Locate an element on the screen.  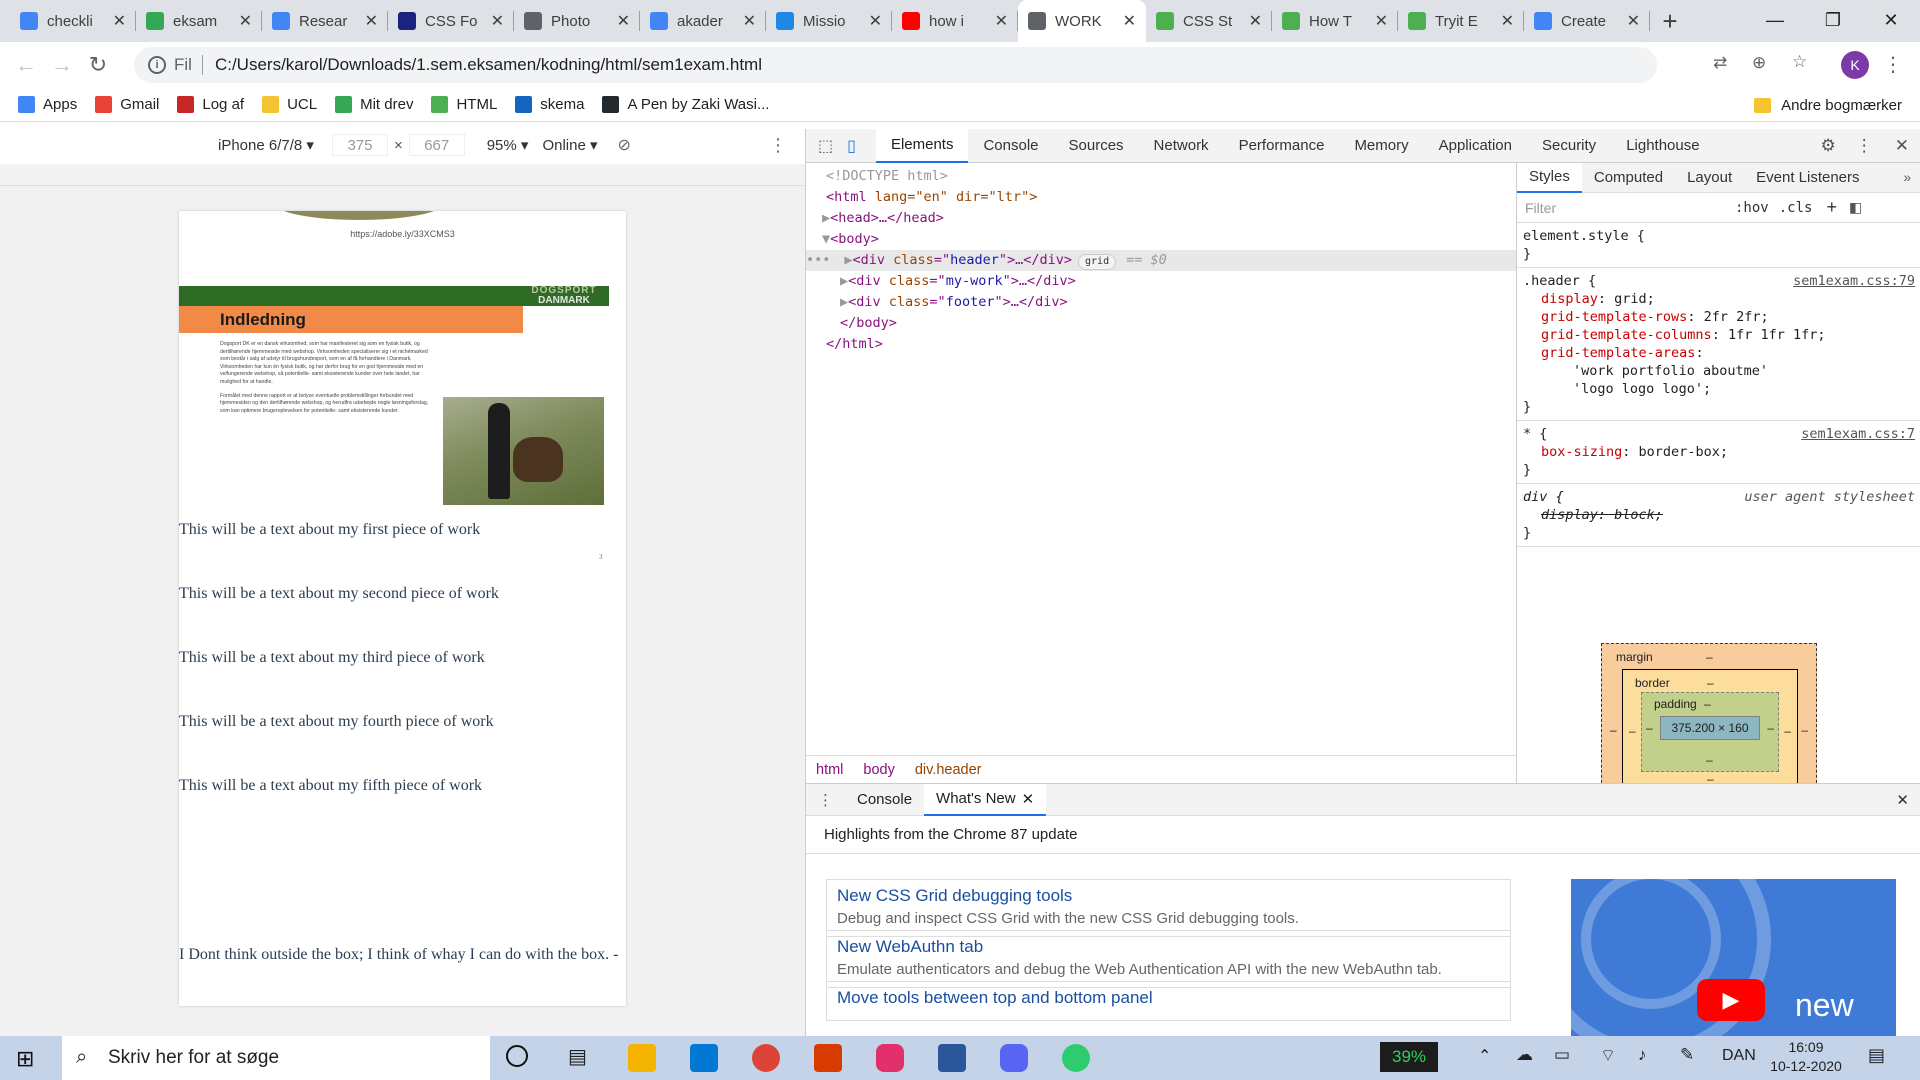
browser-tab: how i ✕ is located at coordinates (955, 21).